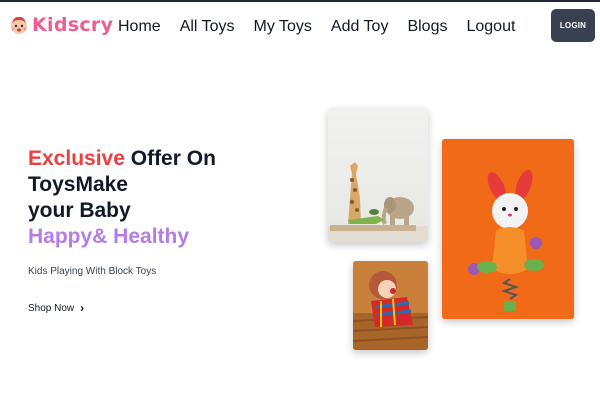 This screenshot has height=409, width=600. Describe the element at coordinates (490, 27) in the screenshot. I see `nav-logout: Logout` at that location.